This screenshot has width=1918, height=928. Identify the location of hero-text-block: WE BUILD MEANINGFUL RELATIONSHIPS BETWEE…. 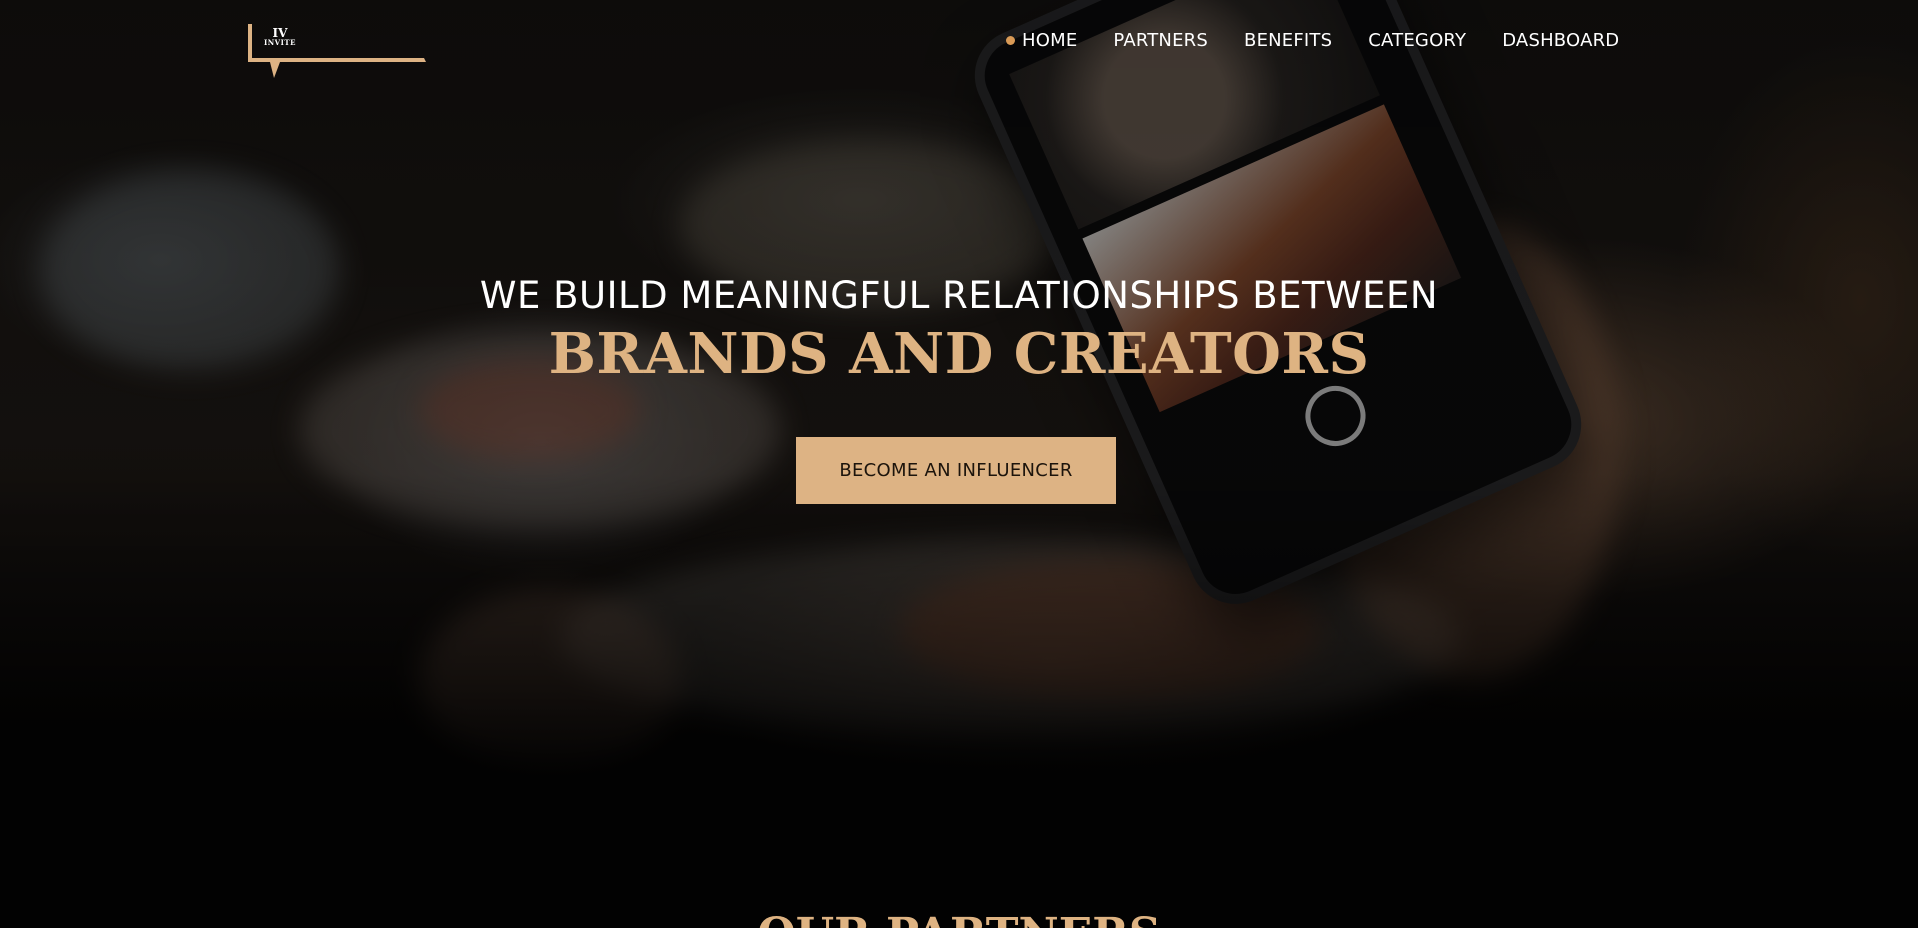
(959, 328).